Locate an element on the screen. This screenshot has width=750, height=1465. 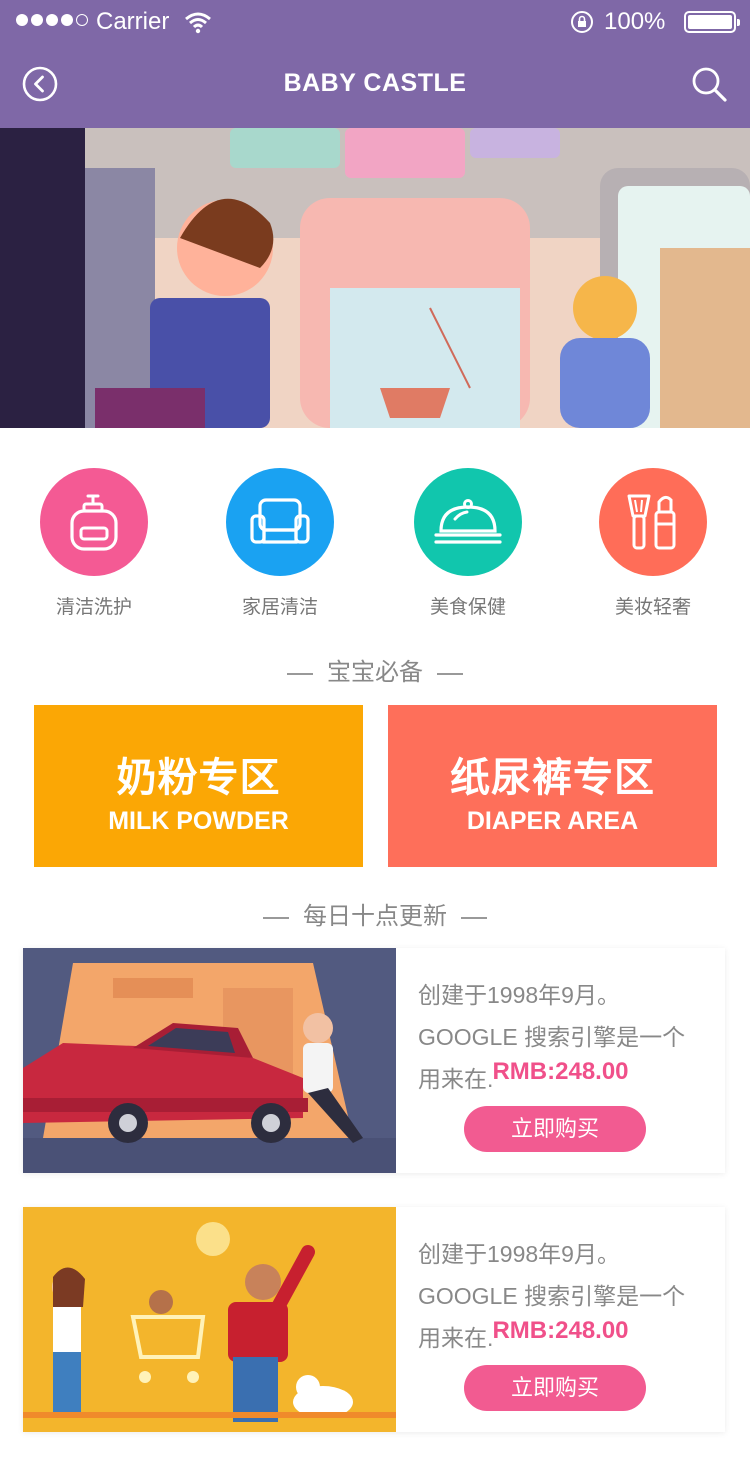
category-home-cleaning: 家居清洁 is located at coordinates (280, 543).